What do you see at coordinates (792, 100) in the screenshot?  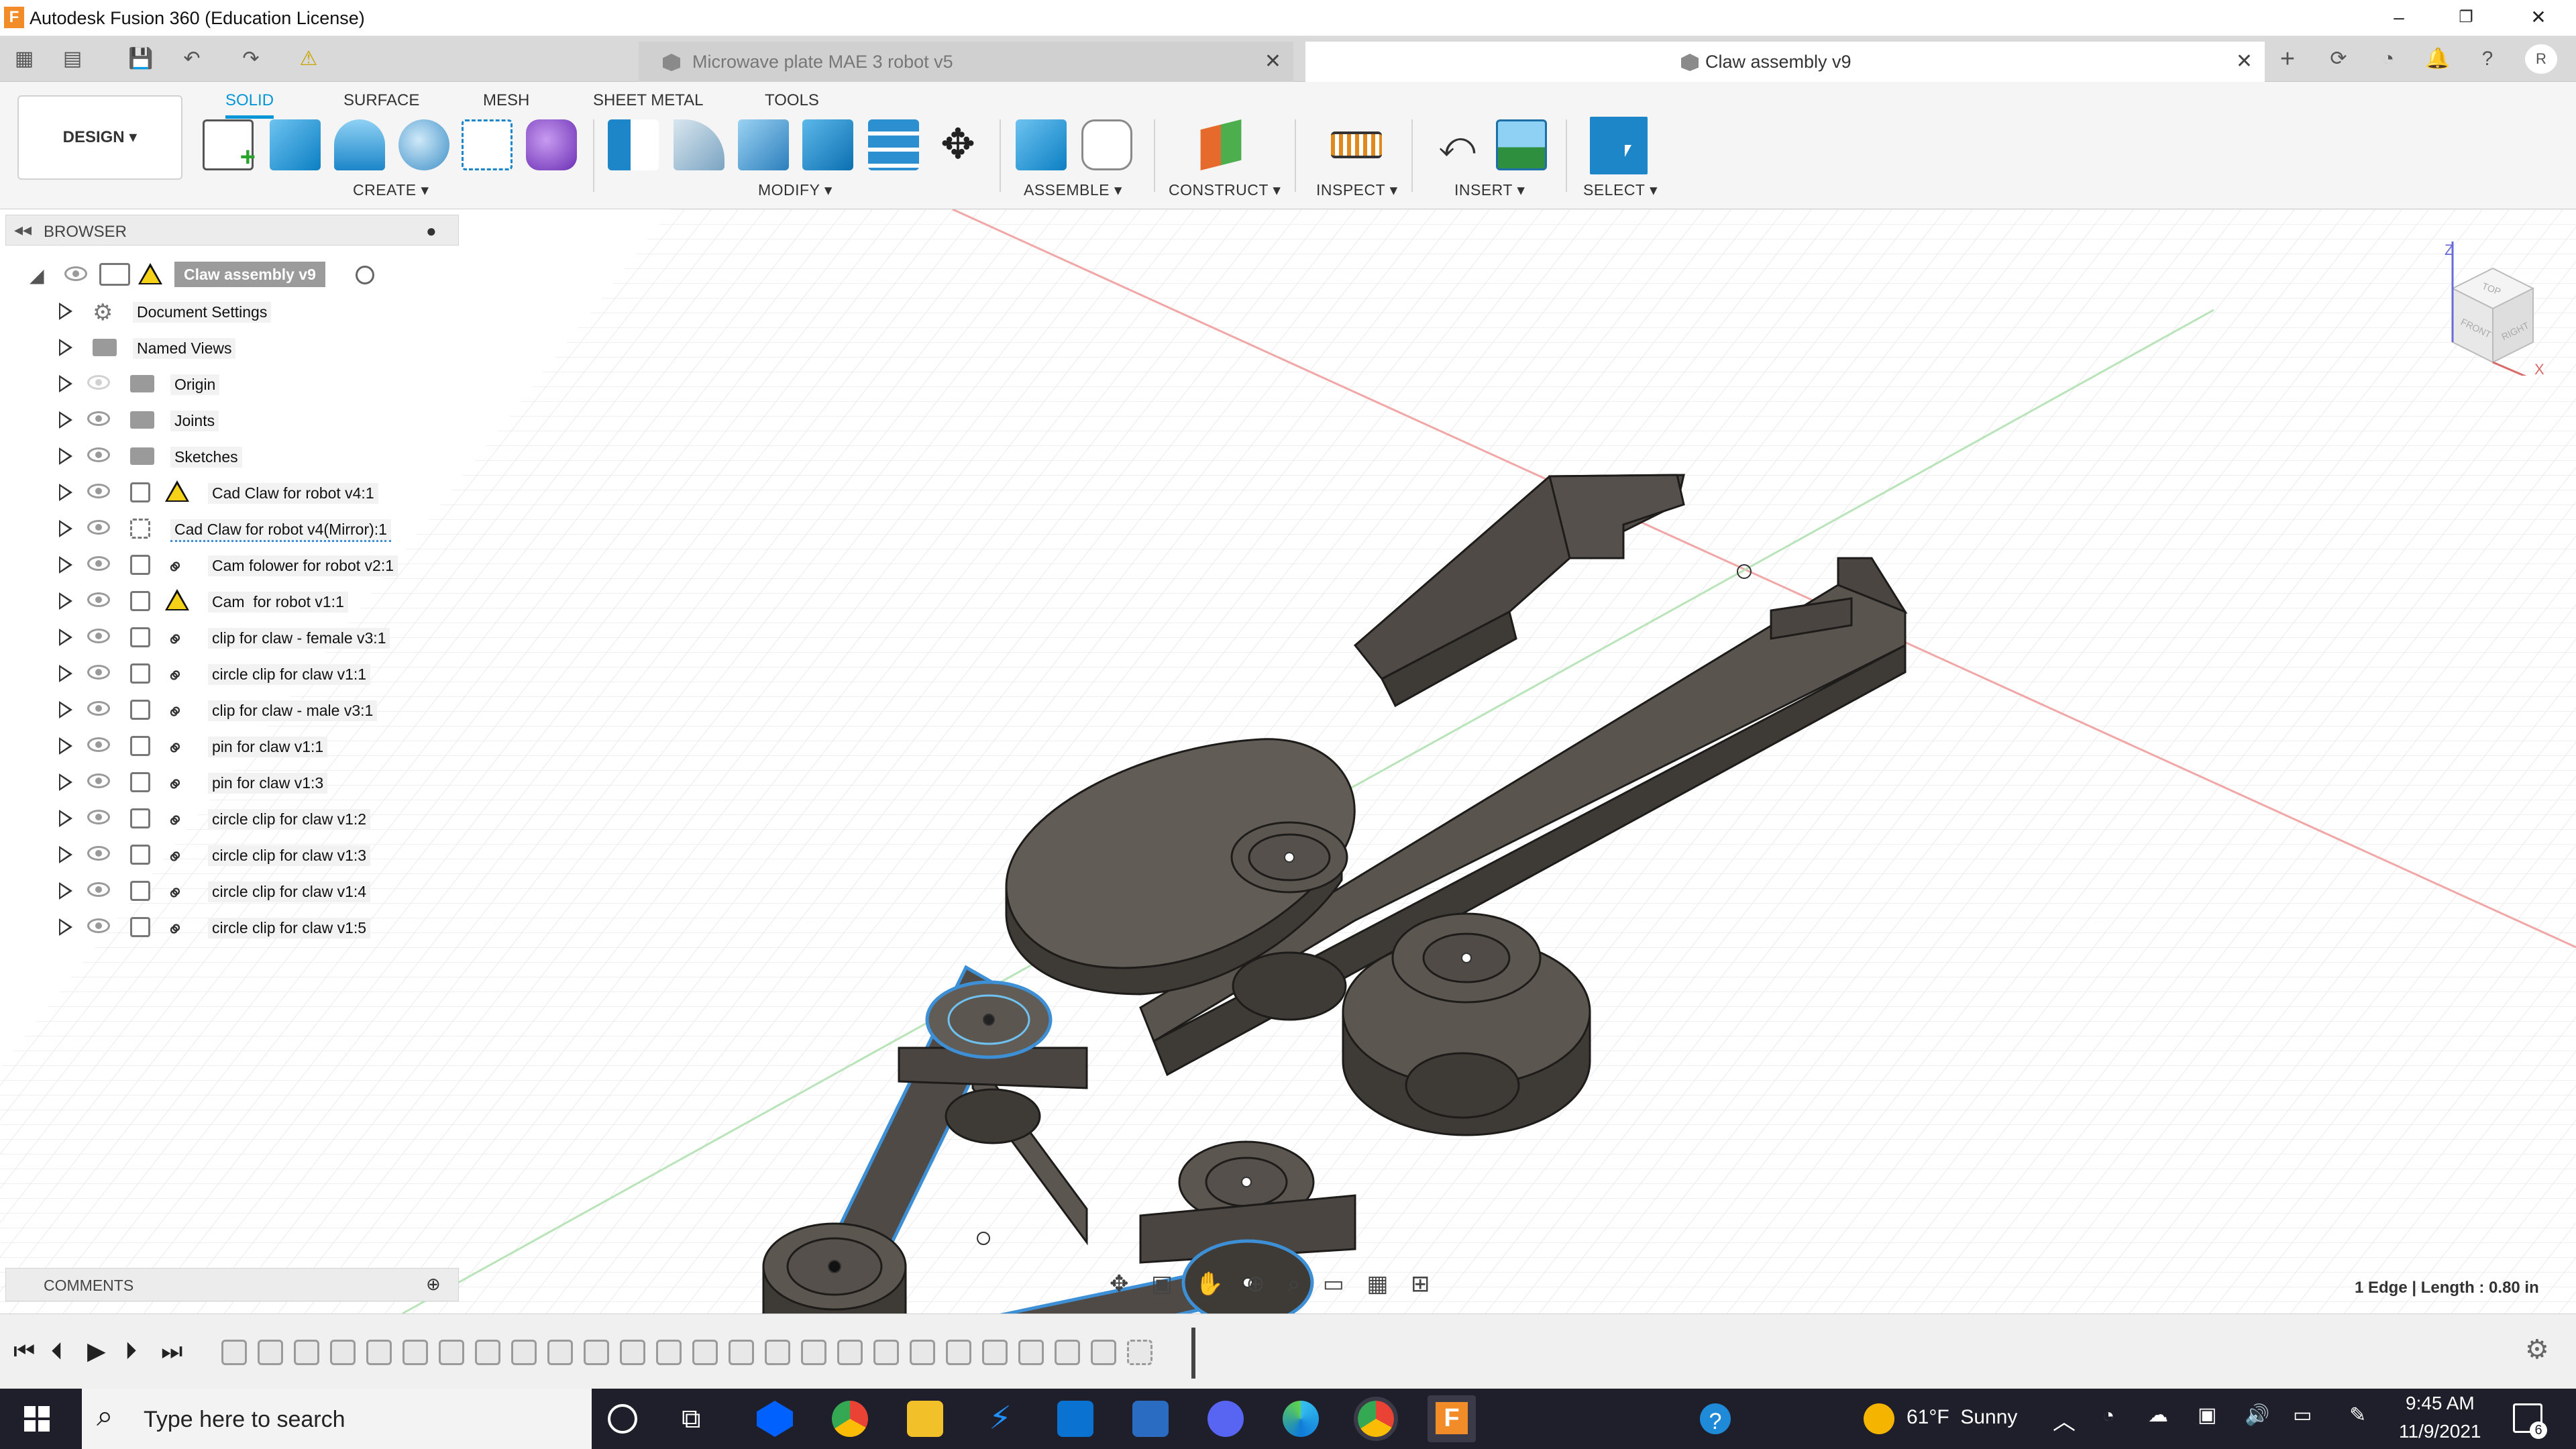 I see `tab-tools: TOOLS` at bounding box center [792, 100].